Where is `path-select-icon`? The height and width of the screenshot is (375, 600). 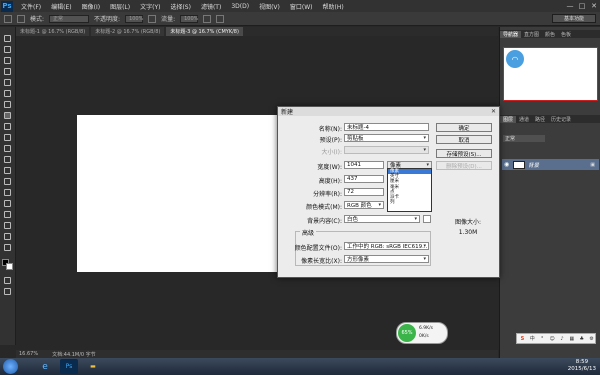 path-select-icon is located at coordinates (7, 214).